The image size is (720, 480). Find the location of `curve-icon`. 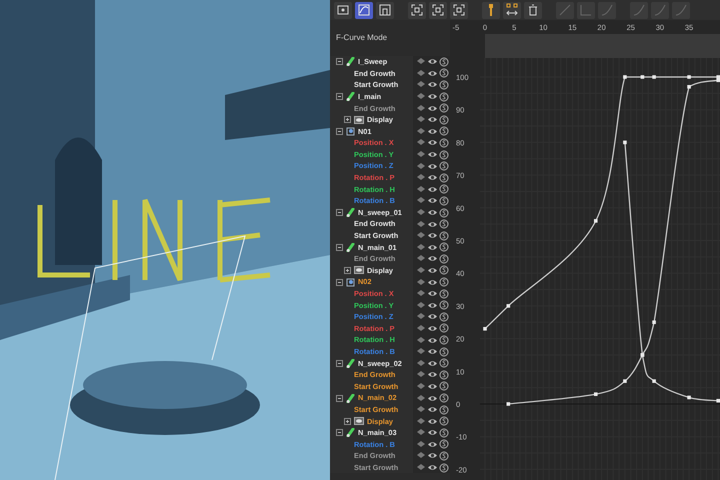

curve-icon is located at coordinates (364, 10).